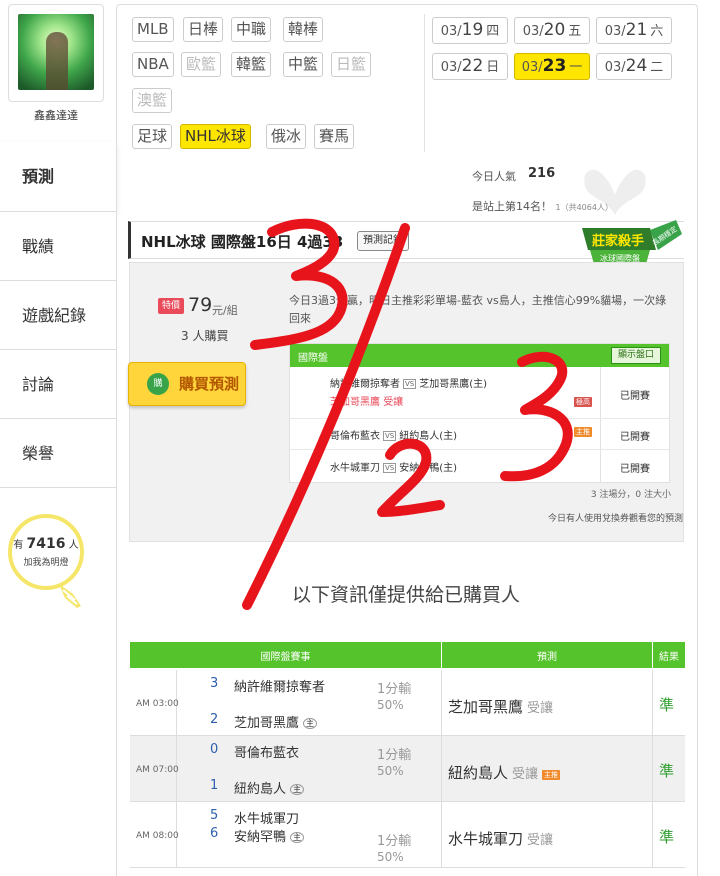 This screenshot has height=876, width=720. Describe the element at coordinates (153, 64) in the screenshot. I see `sport-tag: NBA` at that location.